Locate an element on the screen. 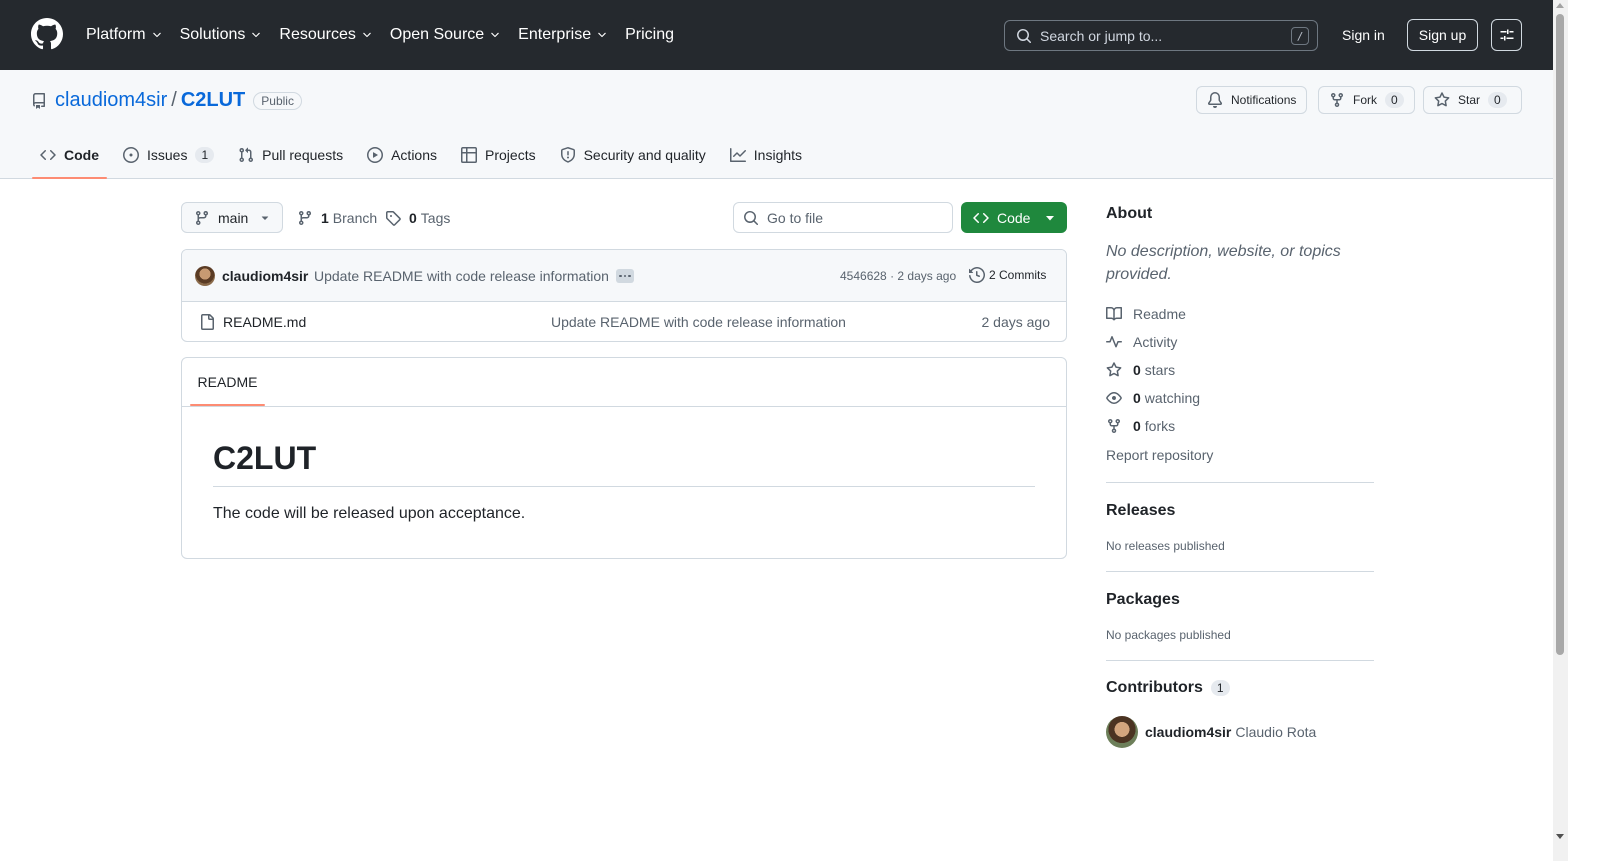 The image size is (1600, 861). tab-insights: Insights is located at coordinates (766, 155).